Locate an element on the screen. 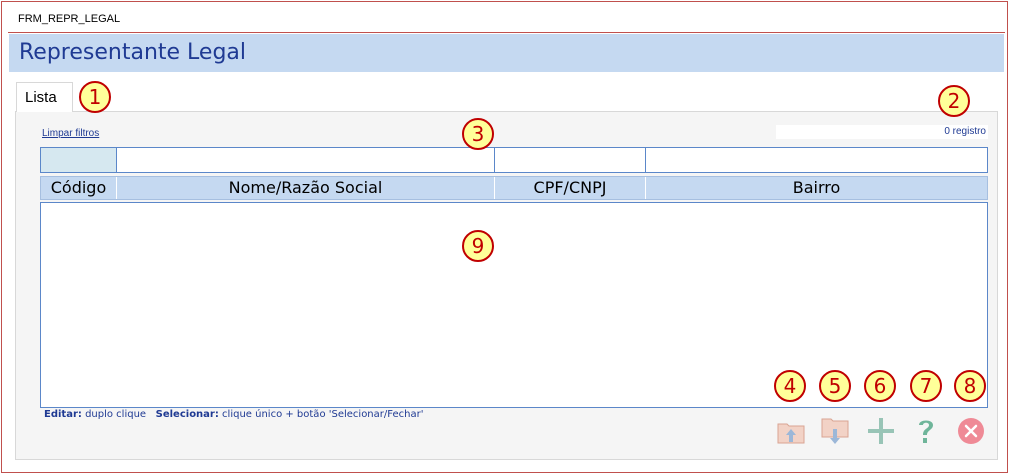 This screenshot has height=475, width=1010. column-header-codigo: Código is located at coordinates (79, 188).